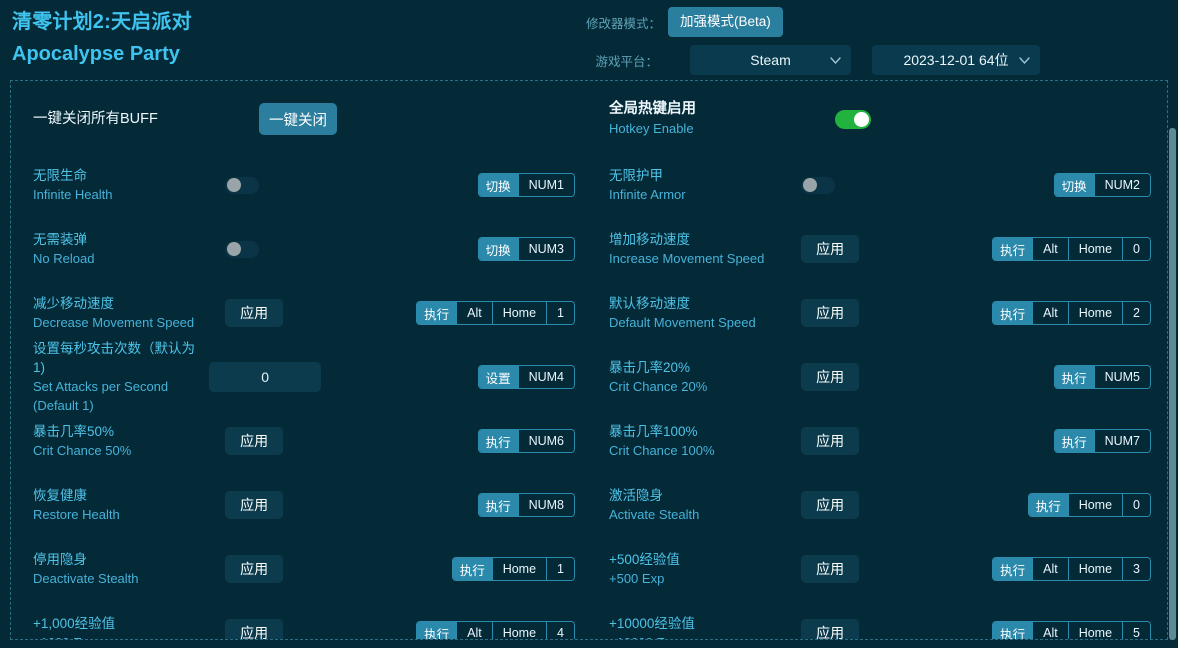 This screenshot has width=1178, height=648. Describe the element at coordinates (684, 377) in the screenshot. I see `cheat-label: 暴击几率20% Crit Chance 20%` at that location.